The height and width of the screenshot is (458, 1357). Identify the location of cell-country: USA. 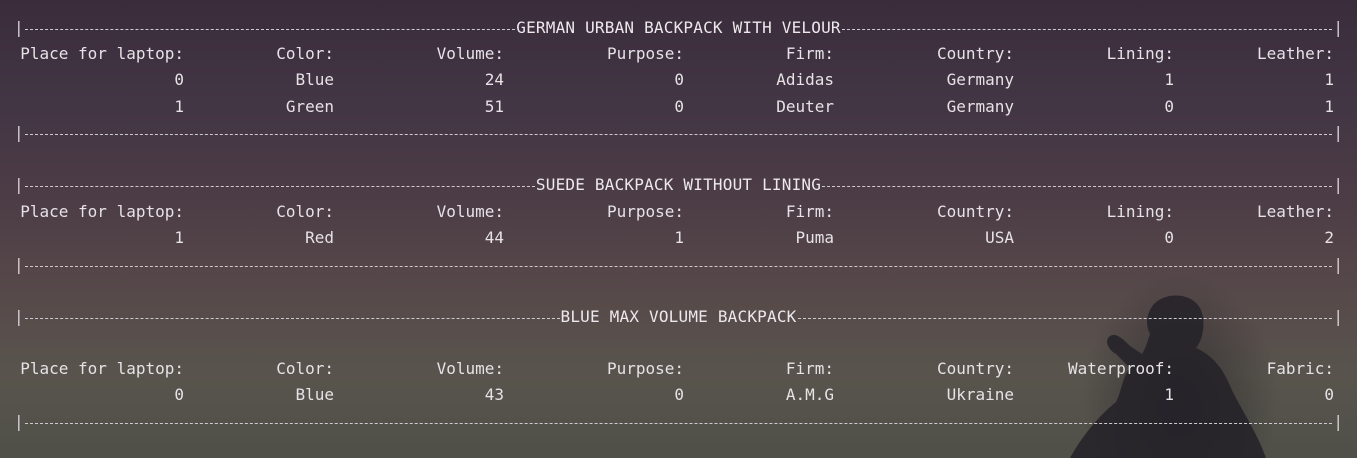
(999, 237).